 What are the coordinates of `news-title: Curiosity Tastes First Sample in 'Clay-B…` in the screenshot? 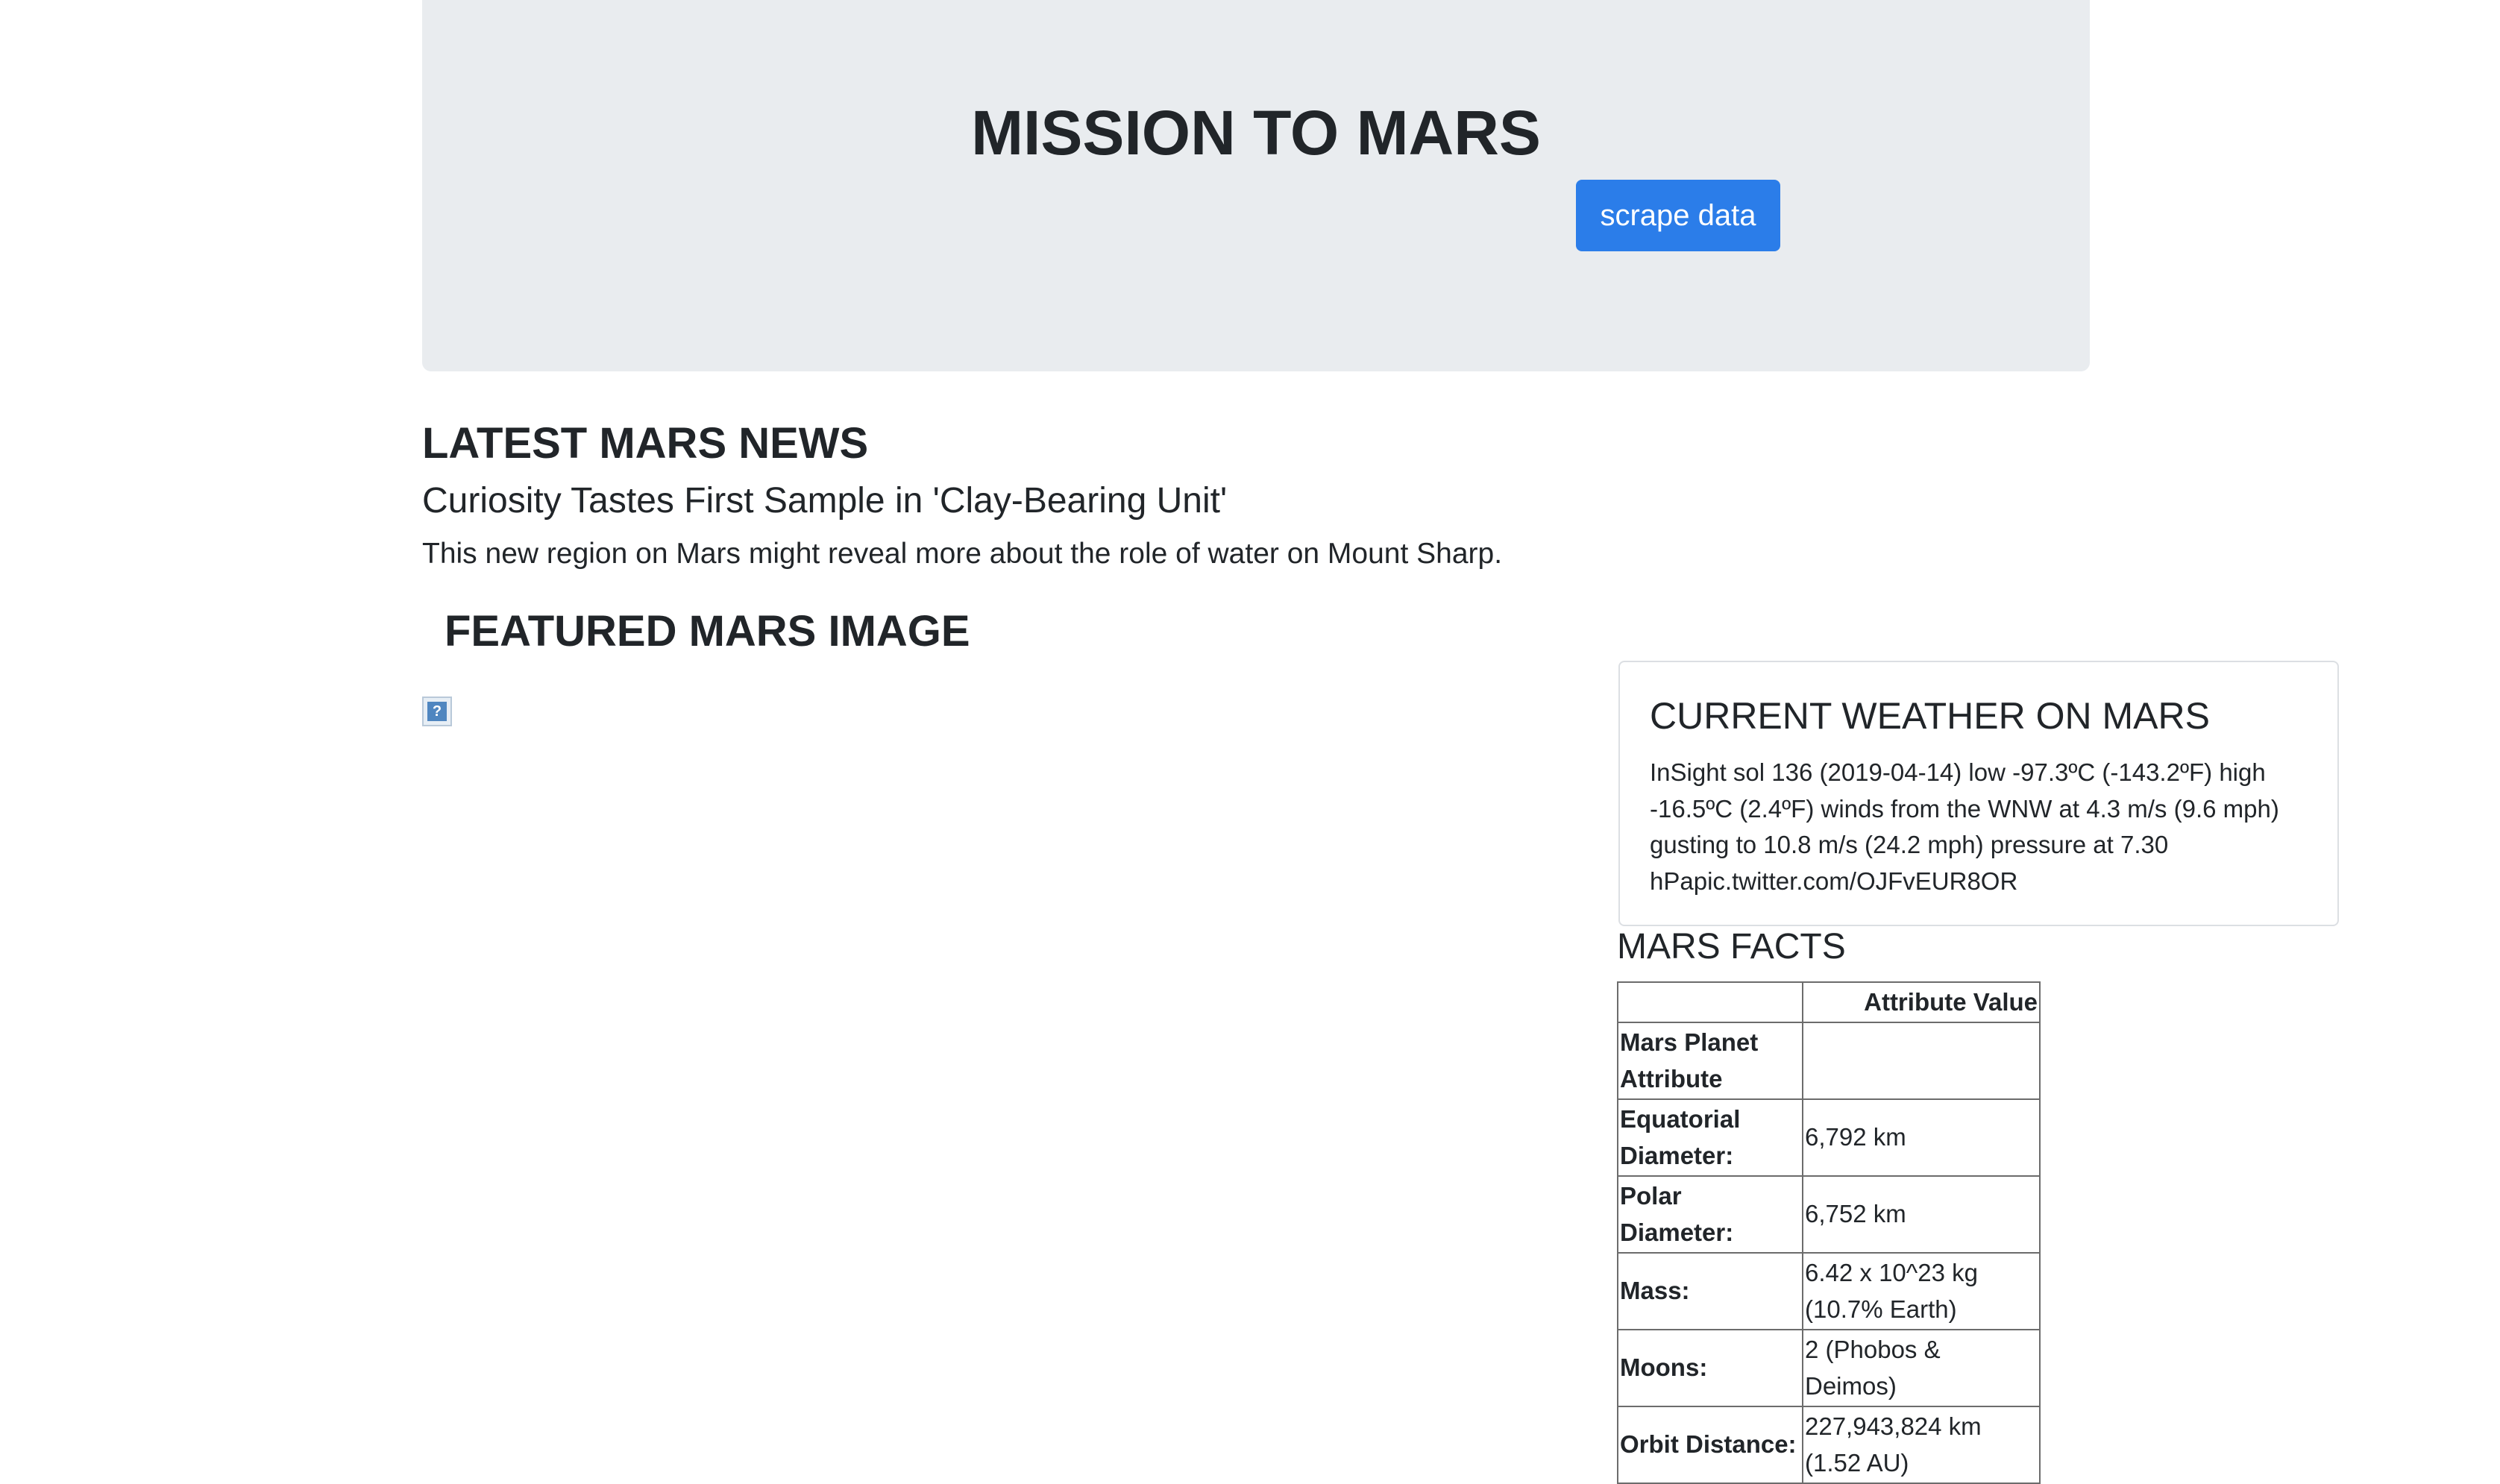 It's located at (825, 501).